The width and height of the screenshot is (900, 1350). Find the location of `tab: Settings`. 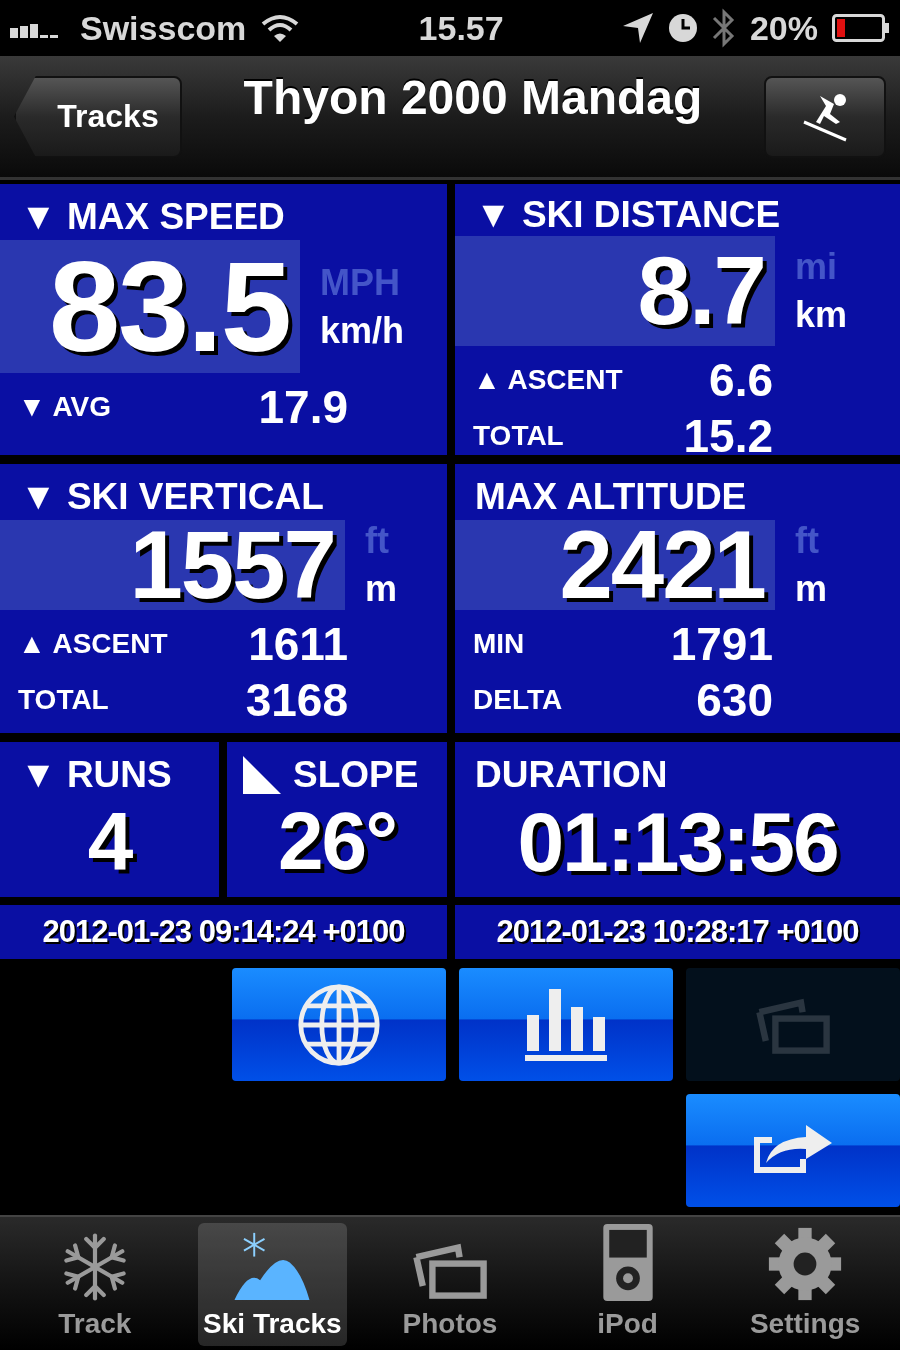

tab: Settings is located at coordinates (805, 1284).